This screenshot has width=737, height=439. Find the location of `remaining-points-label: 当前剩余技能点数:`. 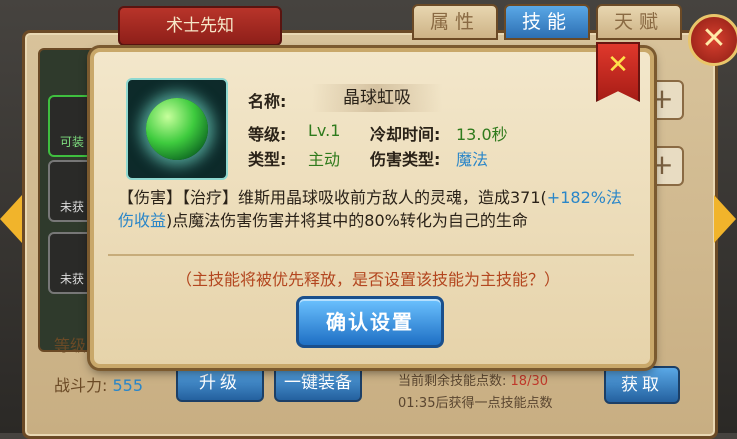

remaining-points-label: 当前剩余技能点数: is located at coordinates (452, 381).